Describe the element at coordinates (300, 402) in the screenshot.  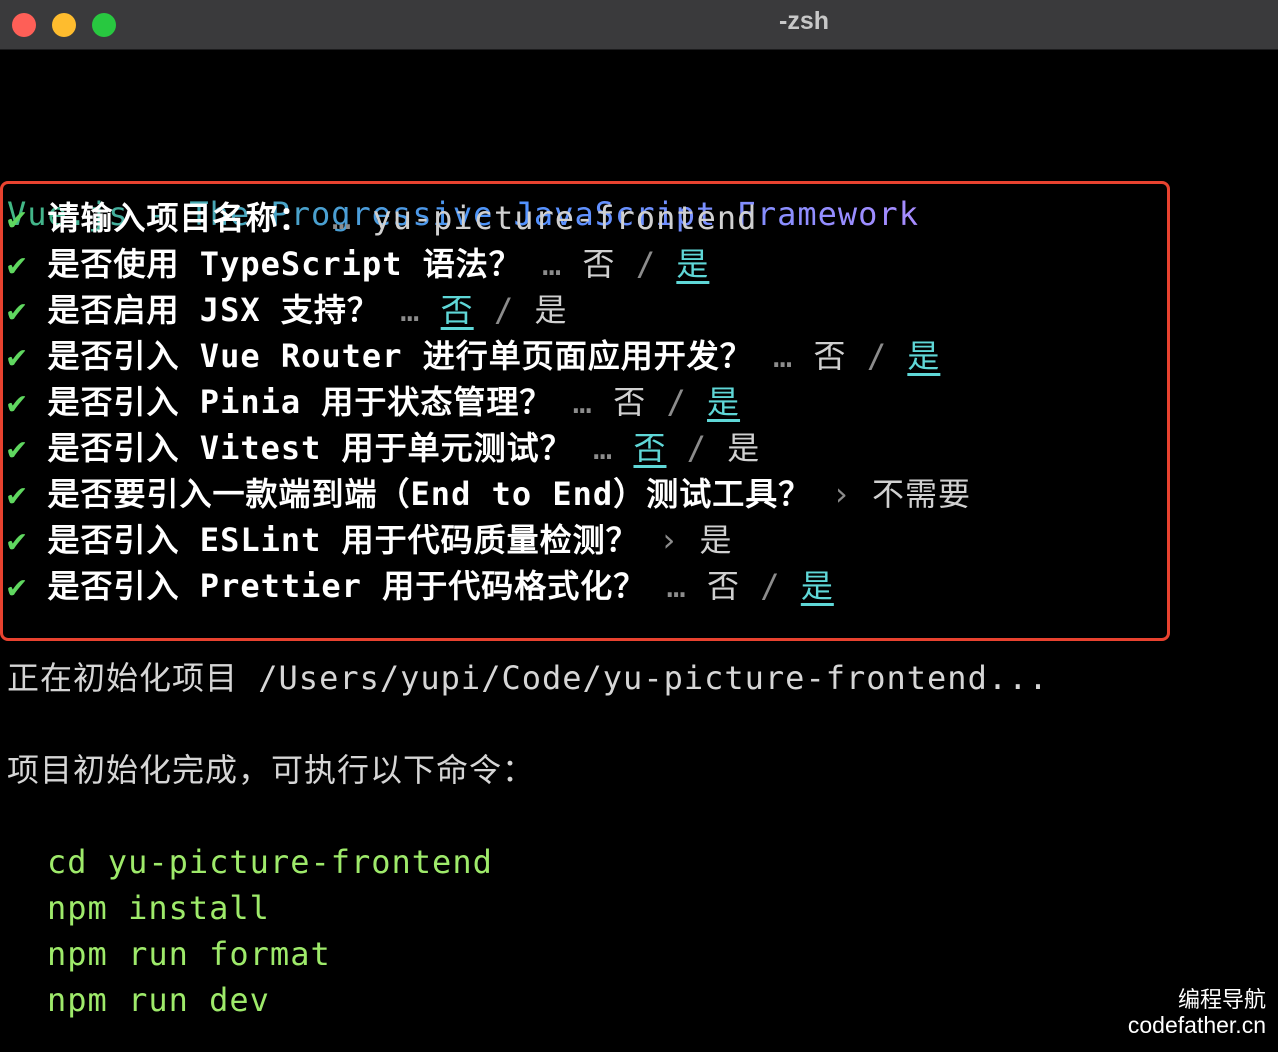
I see `prompt-question: 是否引入 Pinia 用于状态管理？` at that location.